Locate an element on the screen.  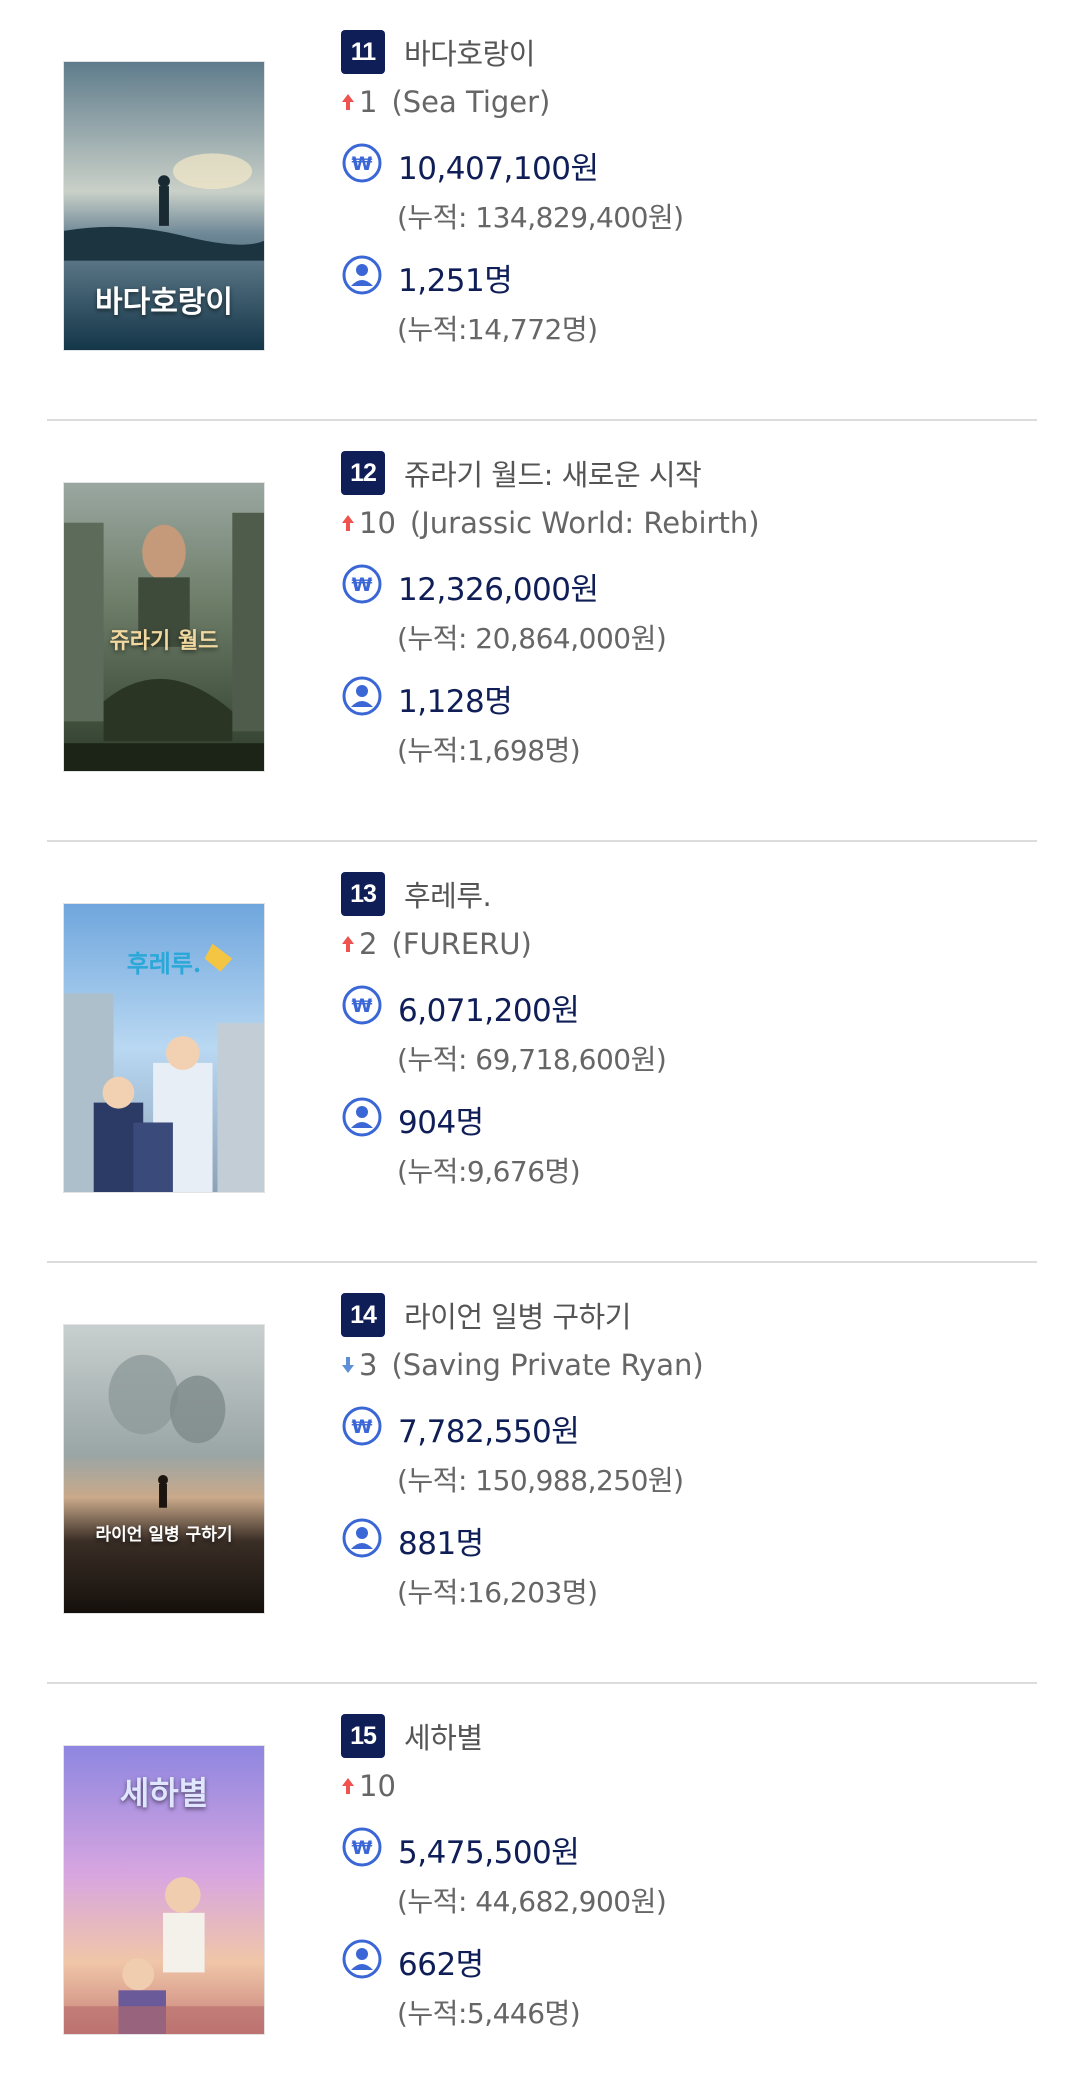
movie-poster: 라이언 일병 구하기 is located at coordinates (164, 1469).